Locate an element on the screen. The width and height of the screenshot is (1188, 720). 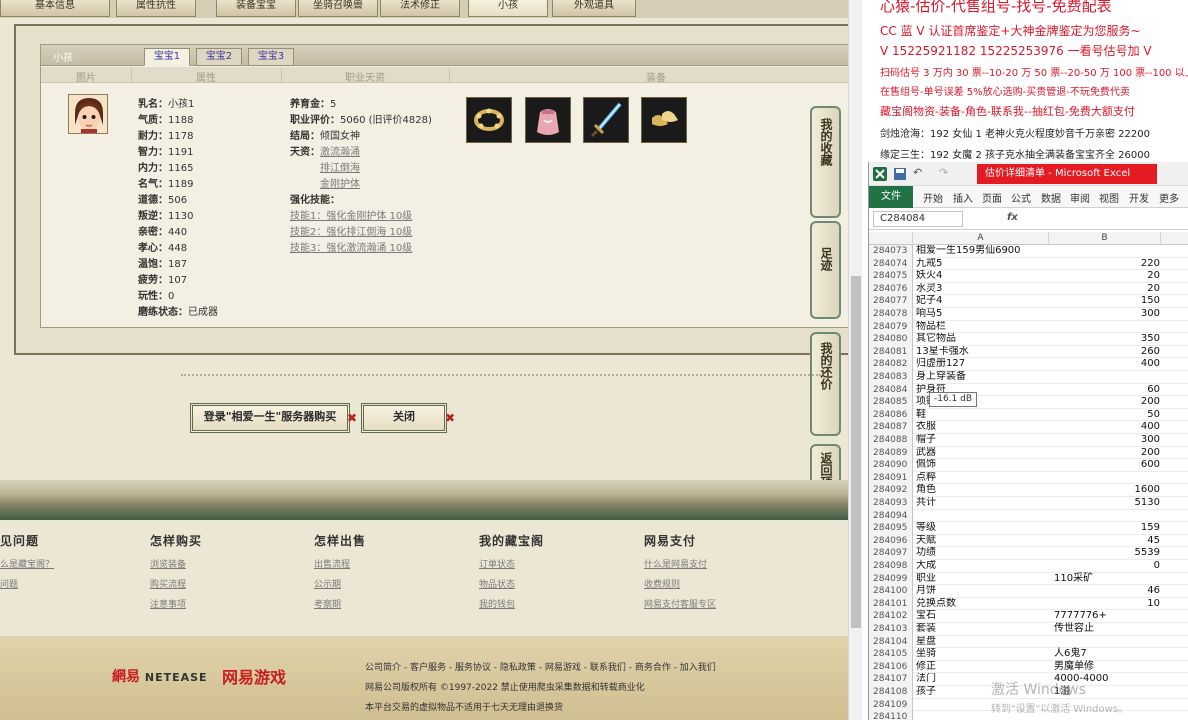
help-link: 订单状态 is located at coordinates (497, 563).